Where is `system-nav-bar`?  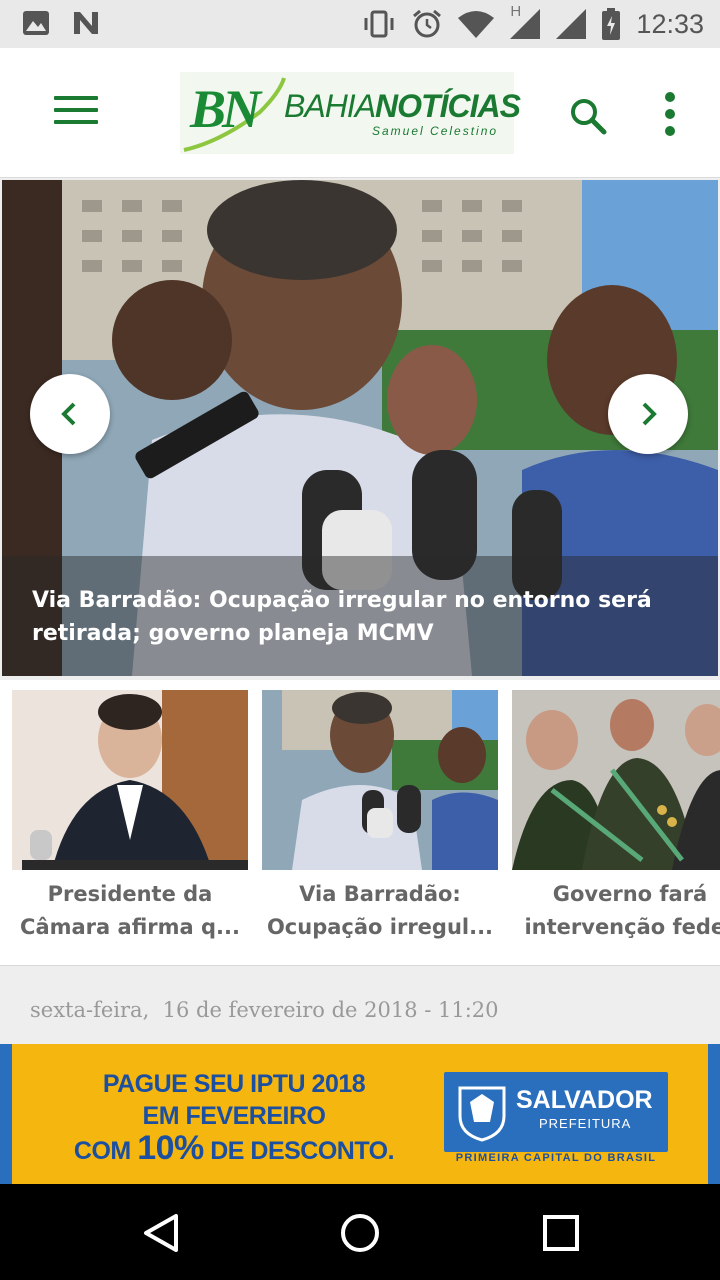
system-nav-bar is located at coordinates (360, 1232).